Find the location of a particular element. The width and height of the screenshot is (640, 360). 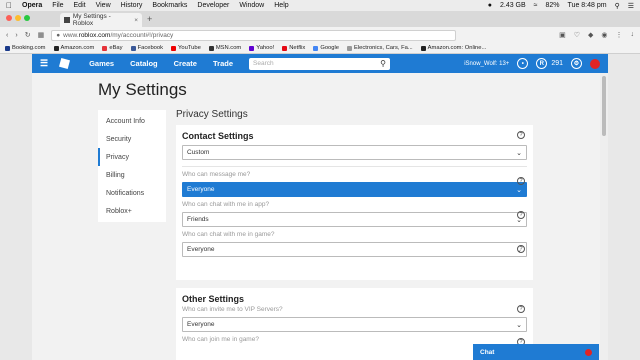

sidebar-item-notifications: Notifications is located at coordinates (132, 193).